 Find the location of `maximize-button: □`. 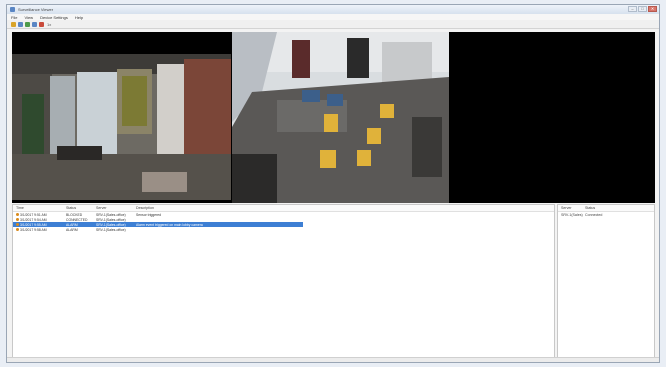

maximize-button: □ is located at coordinates (642, 9).